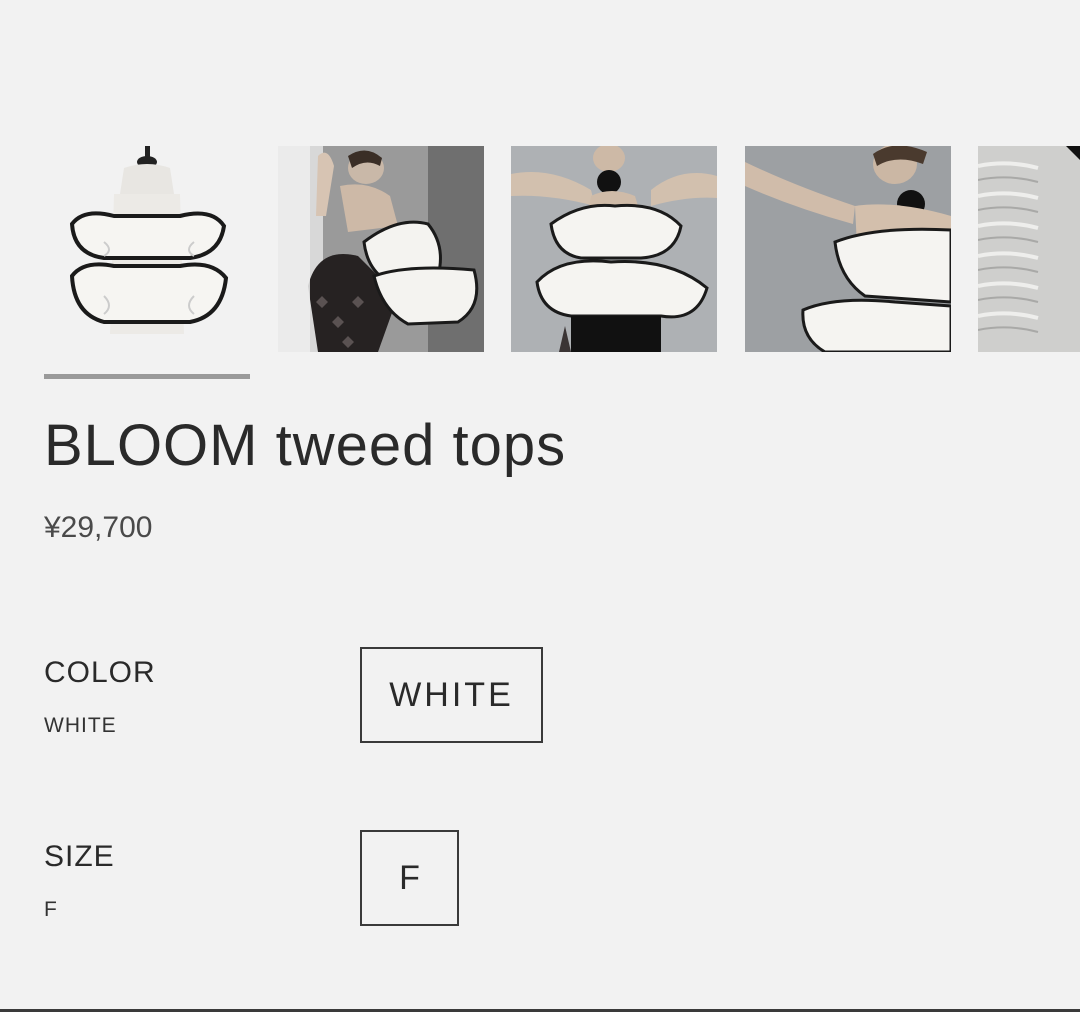 This screenshot has height=1012, width=1080. I want to click on size-option-f: F, so click(409, 878).